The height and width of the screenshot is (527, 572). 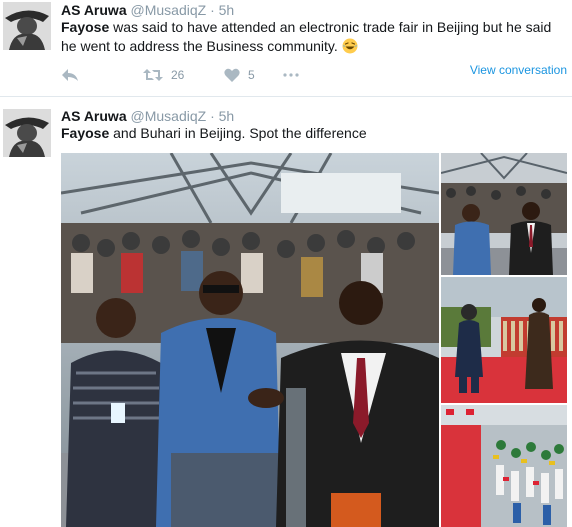 What do you see at coordinates (504, 340) in the screenshot?
I see `photo-buhari-red-carpet` at bounding box center [504, 340].